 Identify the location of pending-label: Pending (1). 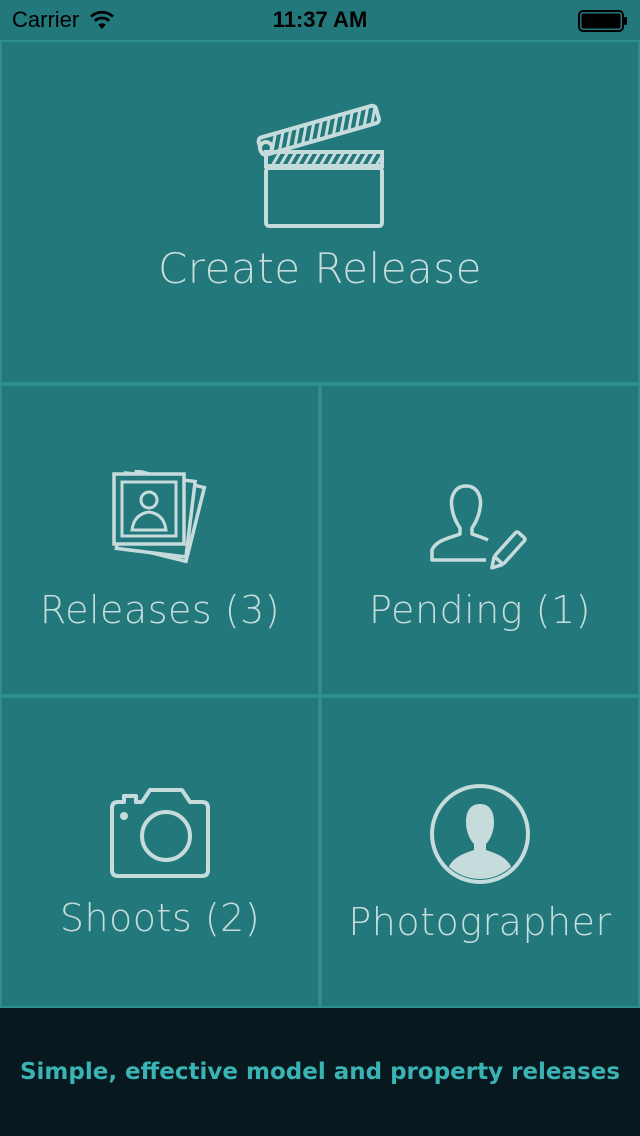
(480, 610).